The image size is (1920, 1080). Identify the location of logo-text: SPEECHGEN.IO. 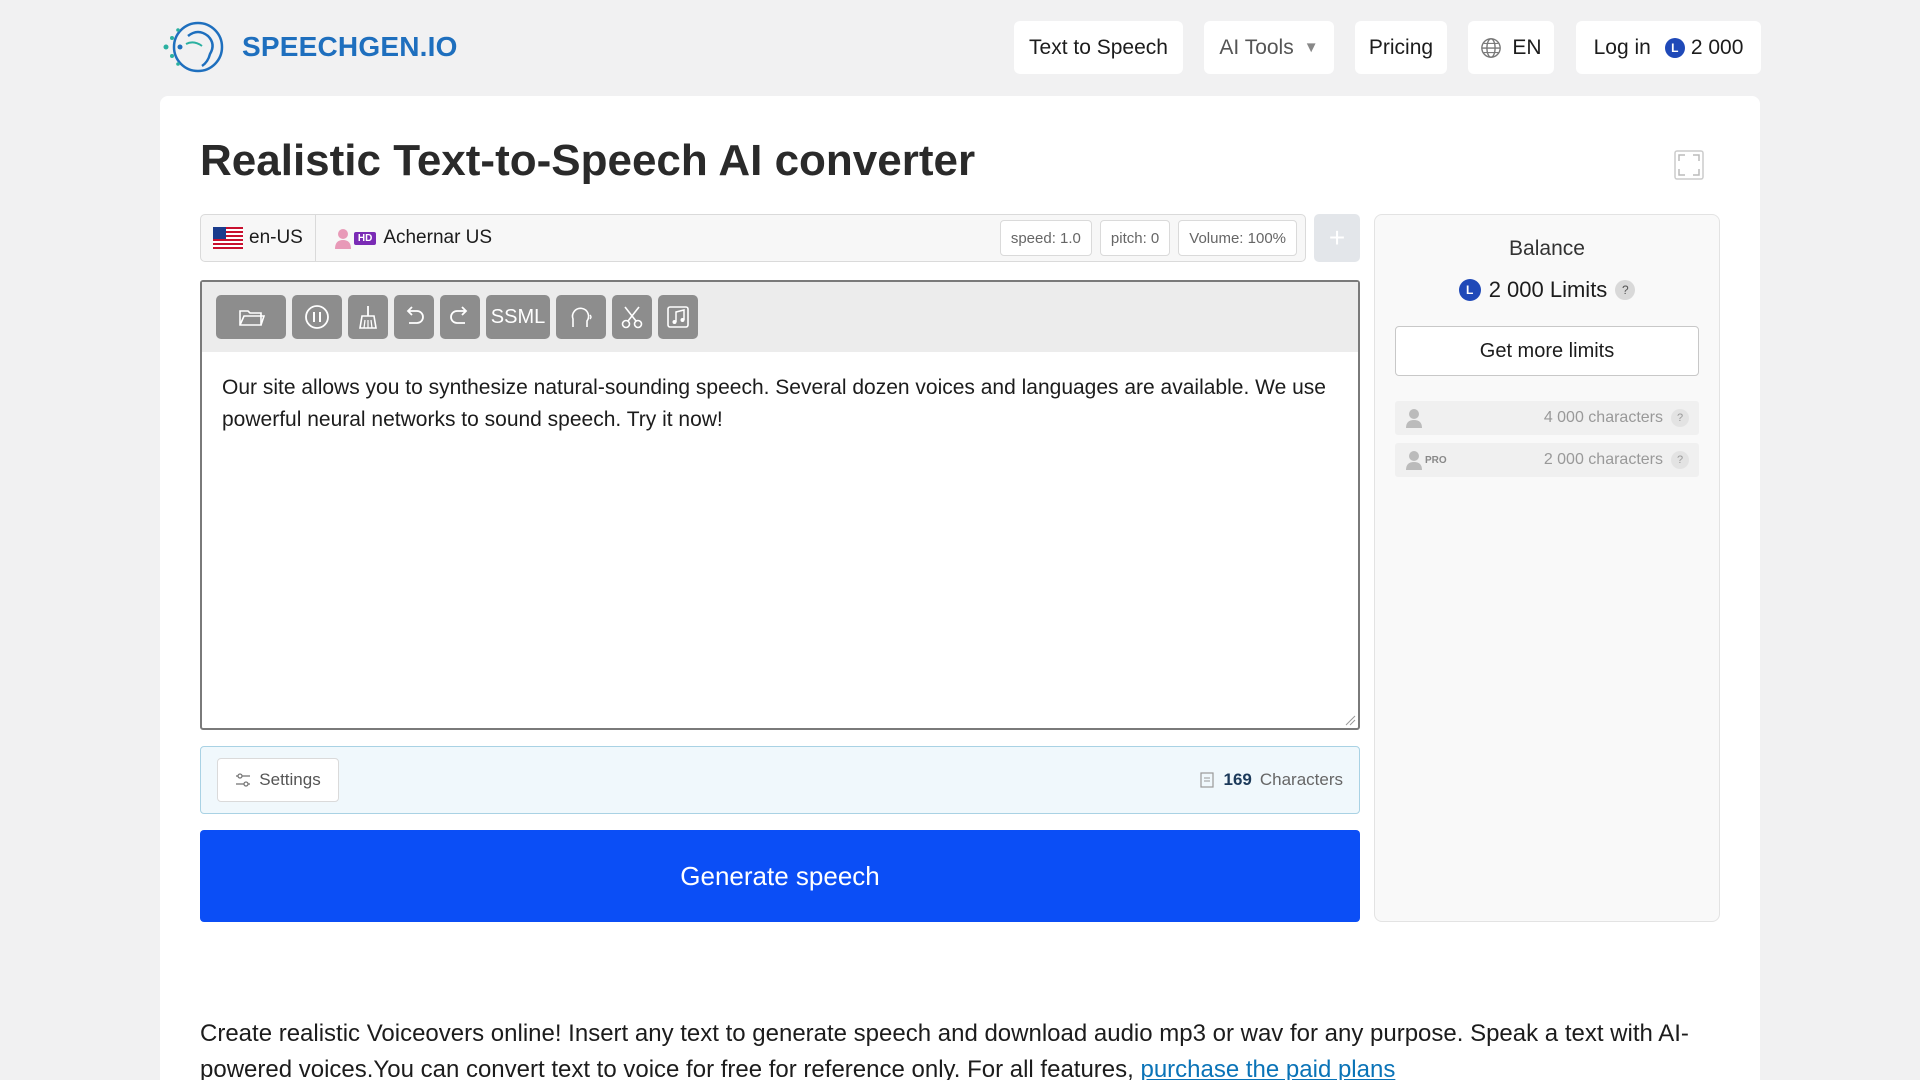
(350, 46).